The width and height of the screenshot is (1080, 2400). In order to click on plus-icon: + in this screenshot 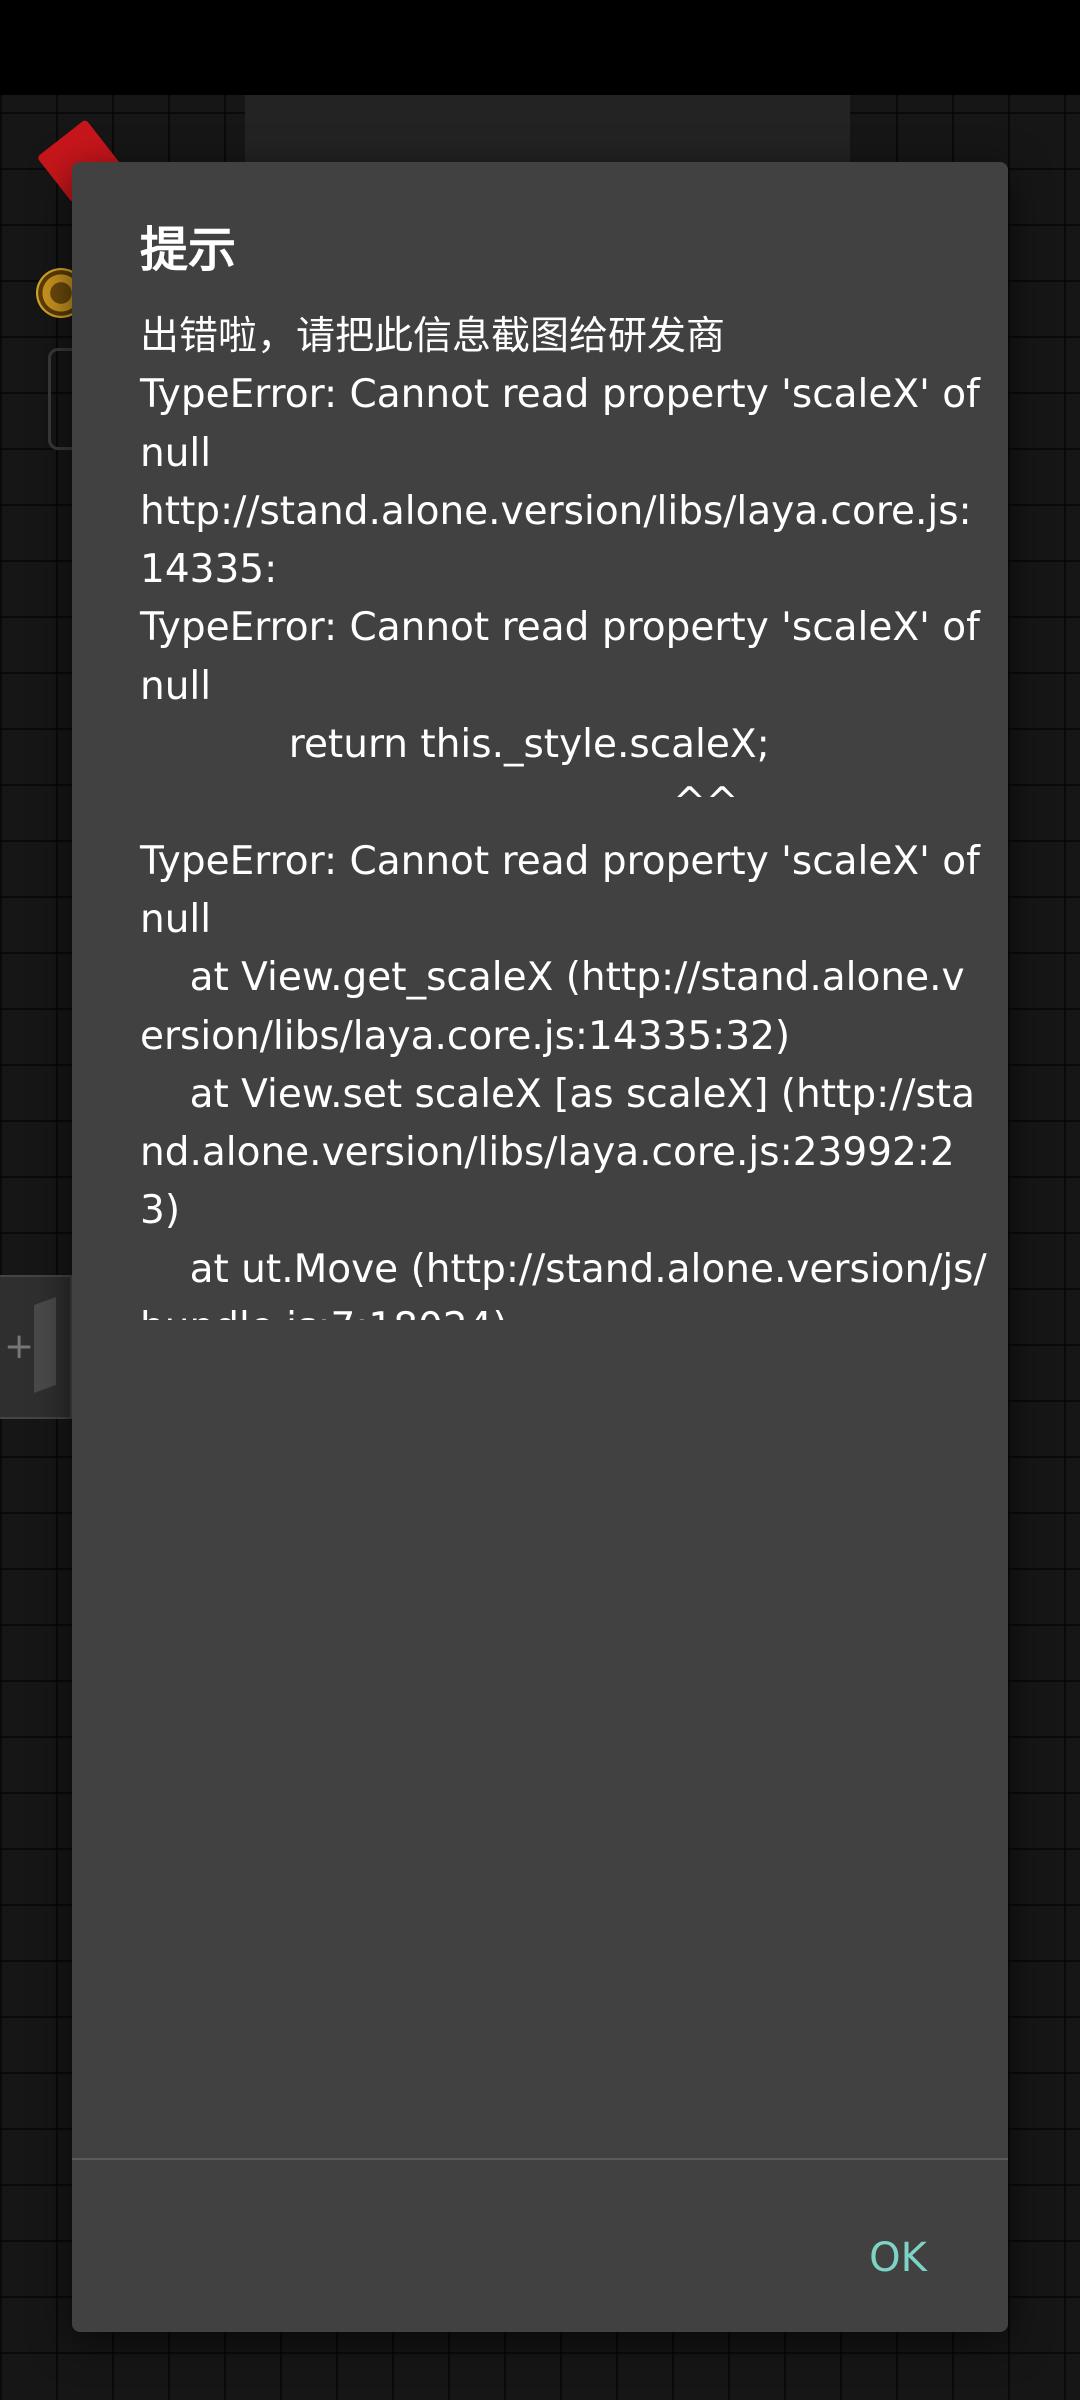, I will do `click(19, 1346)`.